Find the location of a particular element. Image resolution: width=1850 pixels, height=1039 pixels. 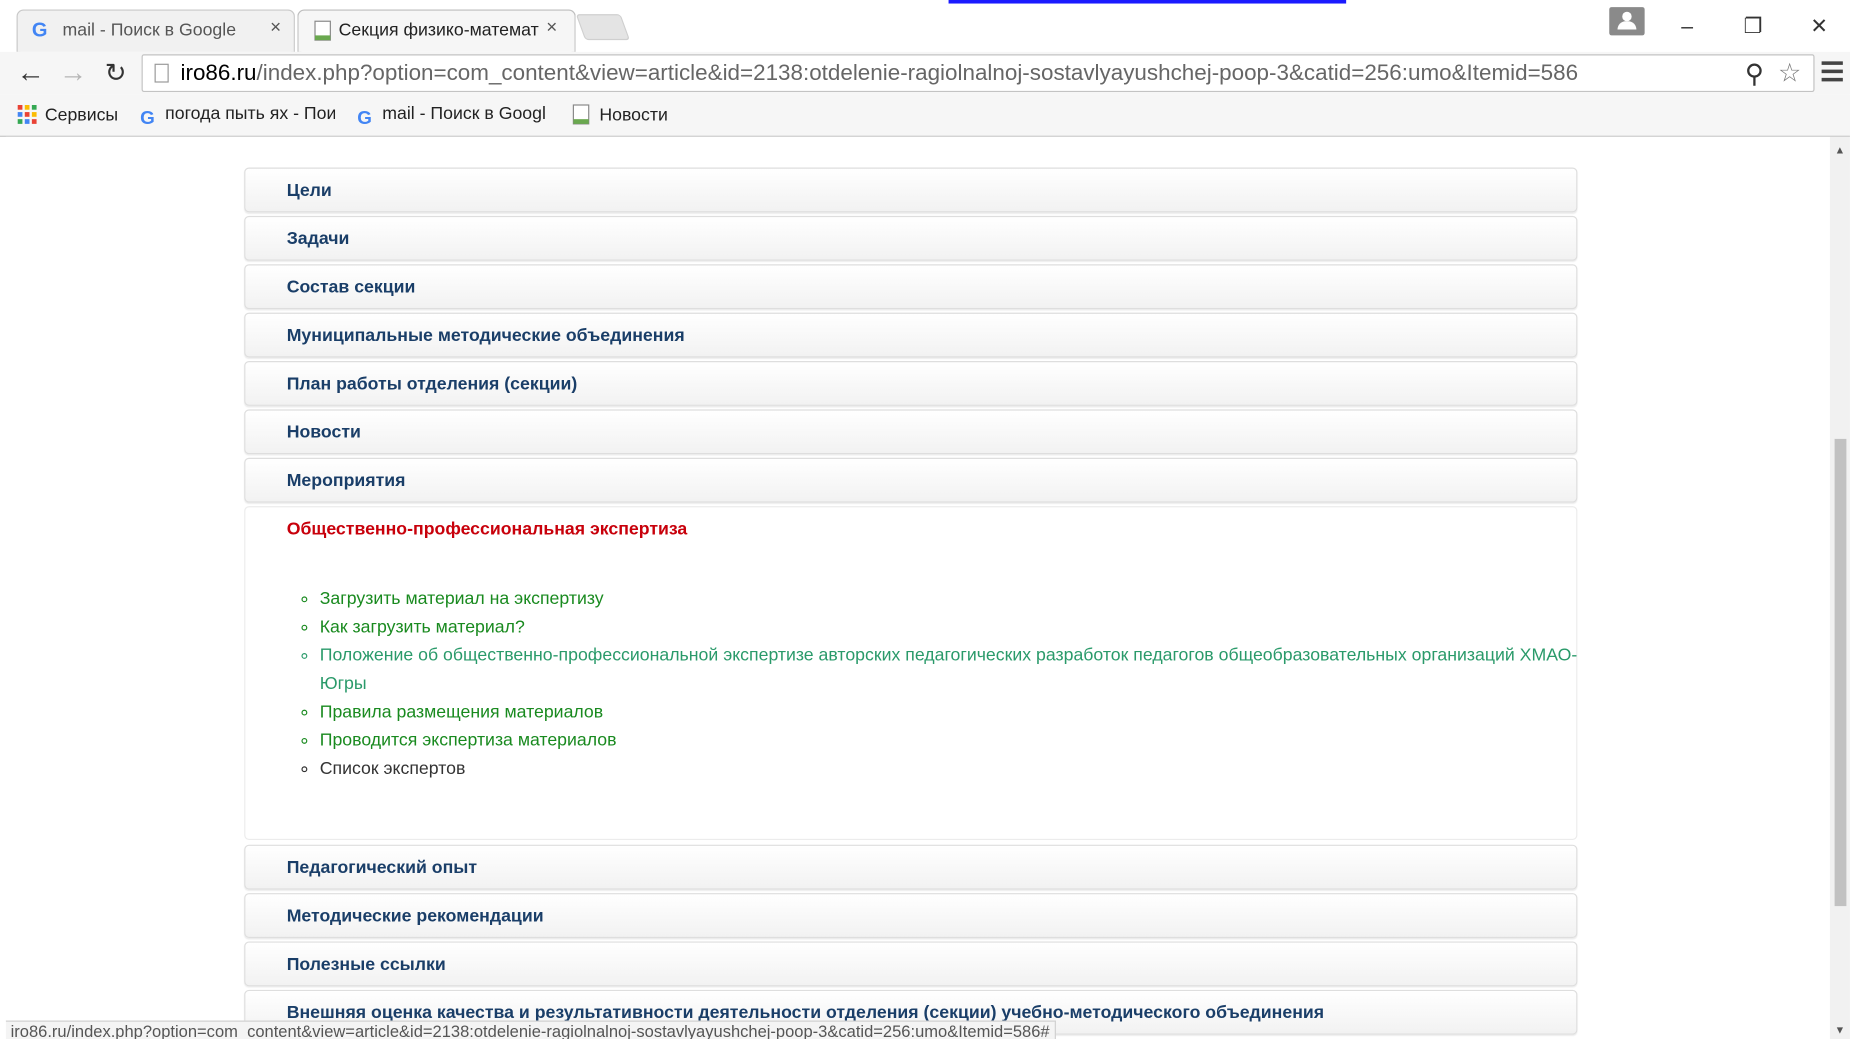

tab-title: Секция физико-математ is located at coordinates (438, 30).